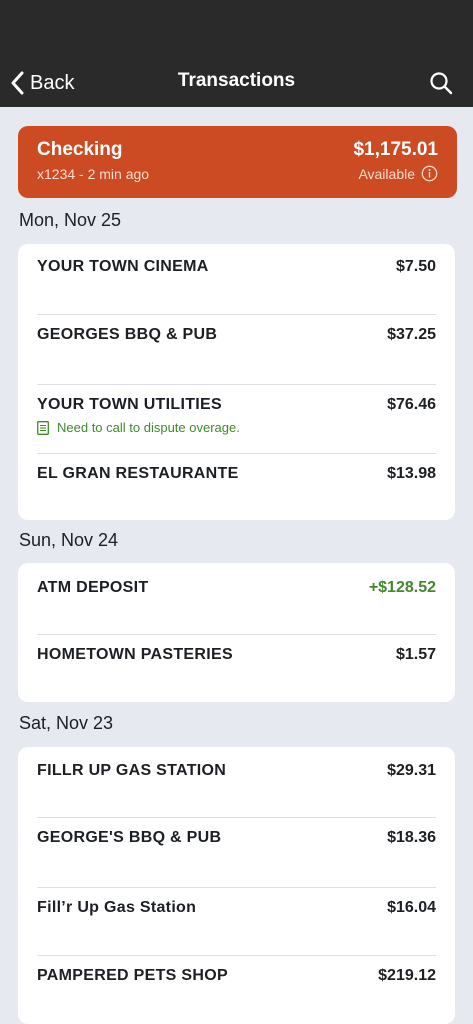 Image resolution: width=473 pixels, height=1024 pixels. I want to click on transaction-row: EL GRAN RESTAURANTE $13.98, so click(236, 479).